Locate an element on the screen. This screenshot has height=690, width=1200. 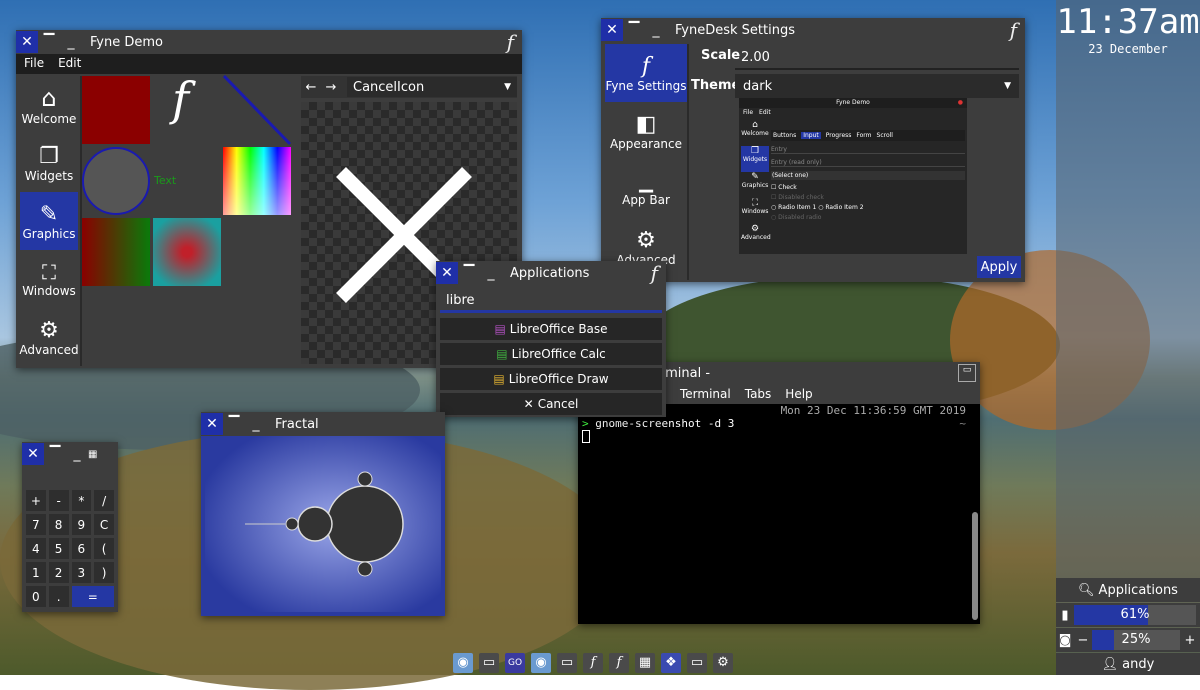
sidebar-item-graphics: ✎ Graphics is located at coordinates (49, 221).